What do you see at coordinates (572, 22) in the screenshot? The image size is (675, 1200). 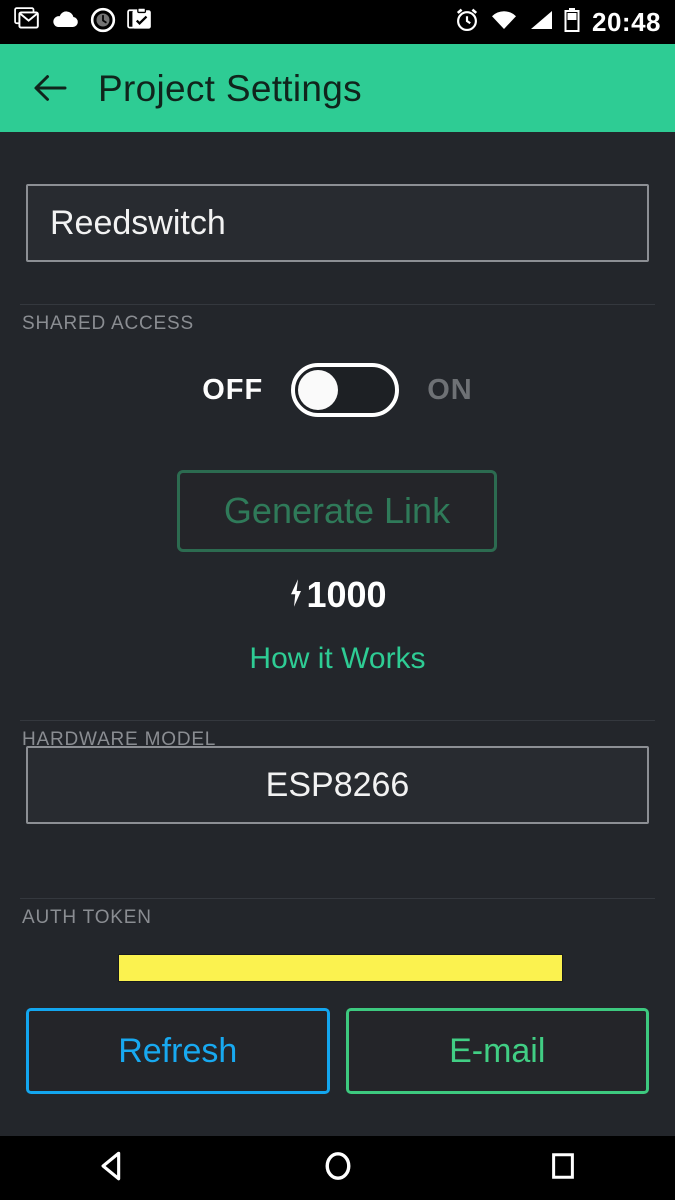 I see `battery-icon` at bounding box center [572, 22].